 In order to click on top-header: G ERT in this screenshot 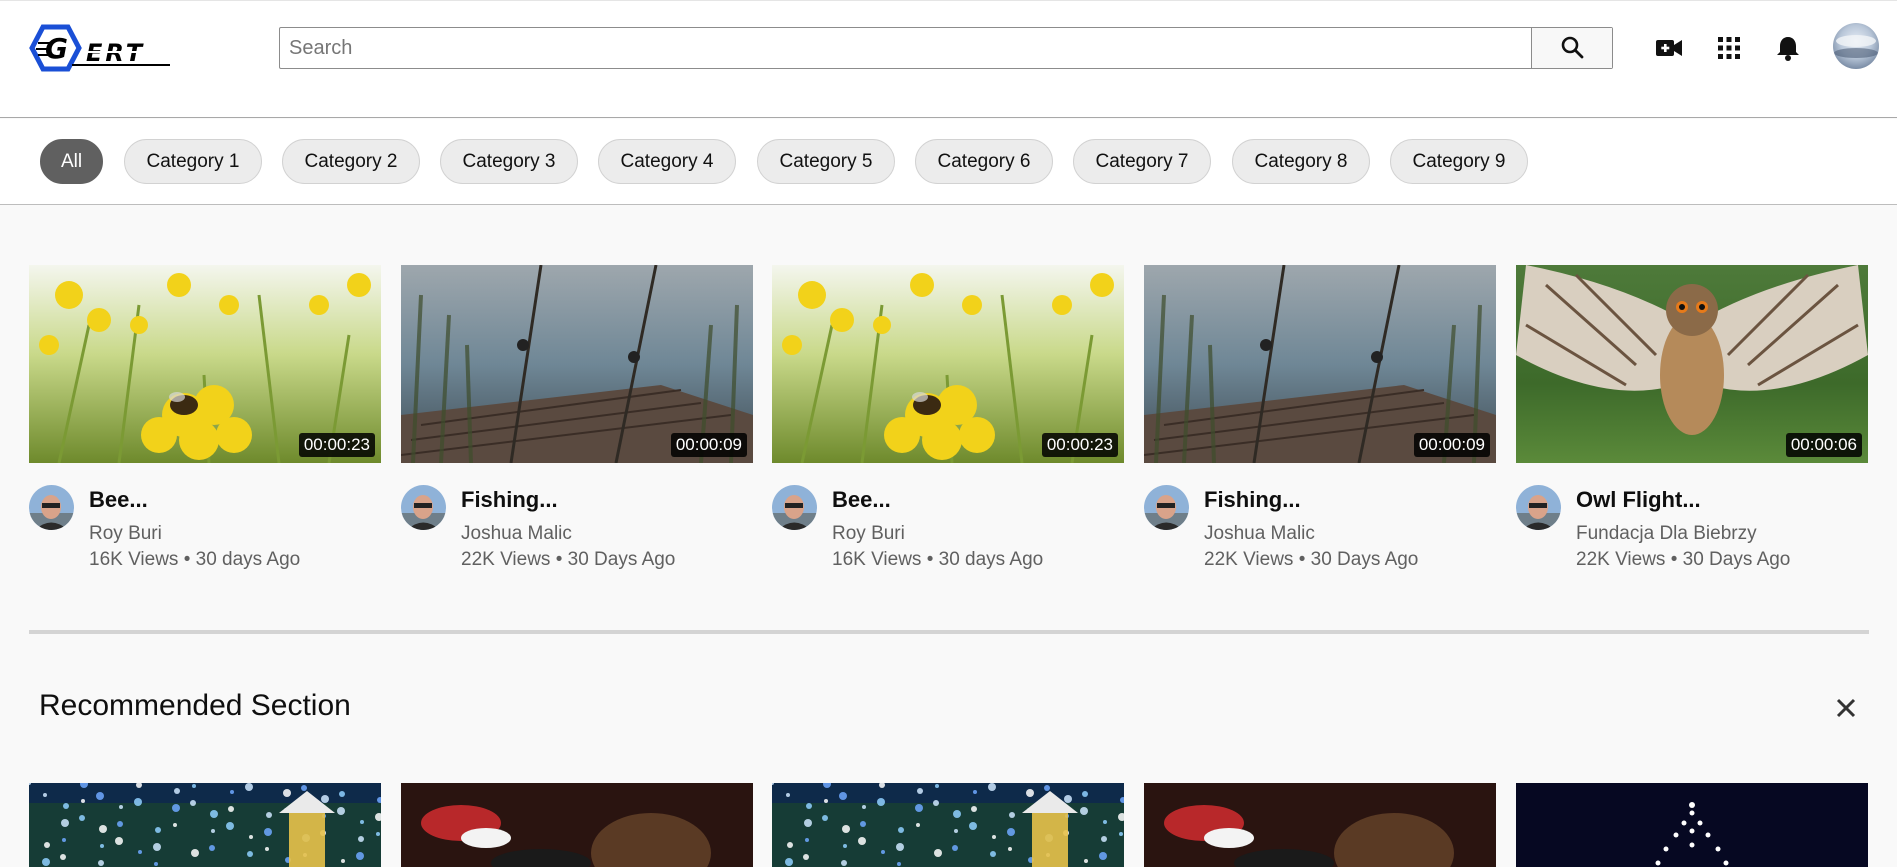, I will do `click(948, 59)`.